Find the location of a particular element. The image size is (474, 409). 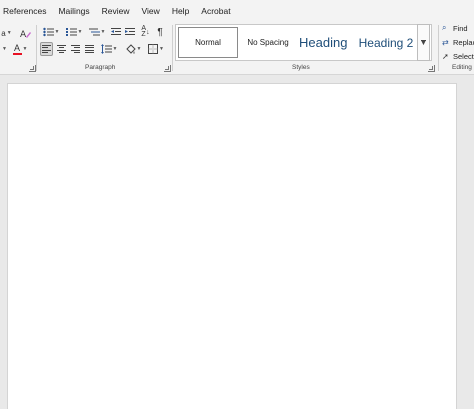

styles-gallery-more-button: ▼ is located at coordinates (423, 42).